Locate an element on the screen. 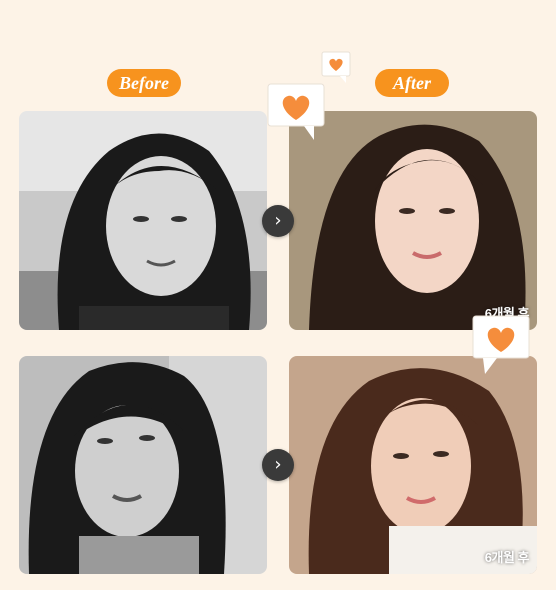 The width and height of the screenshot is (556, 590). heart-bubble-top is located at coordinates (296, 113).